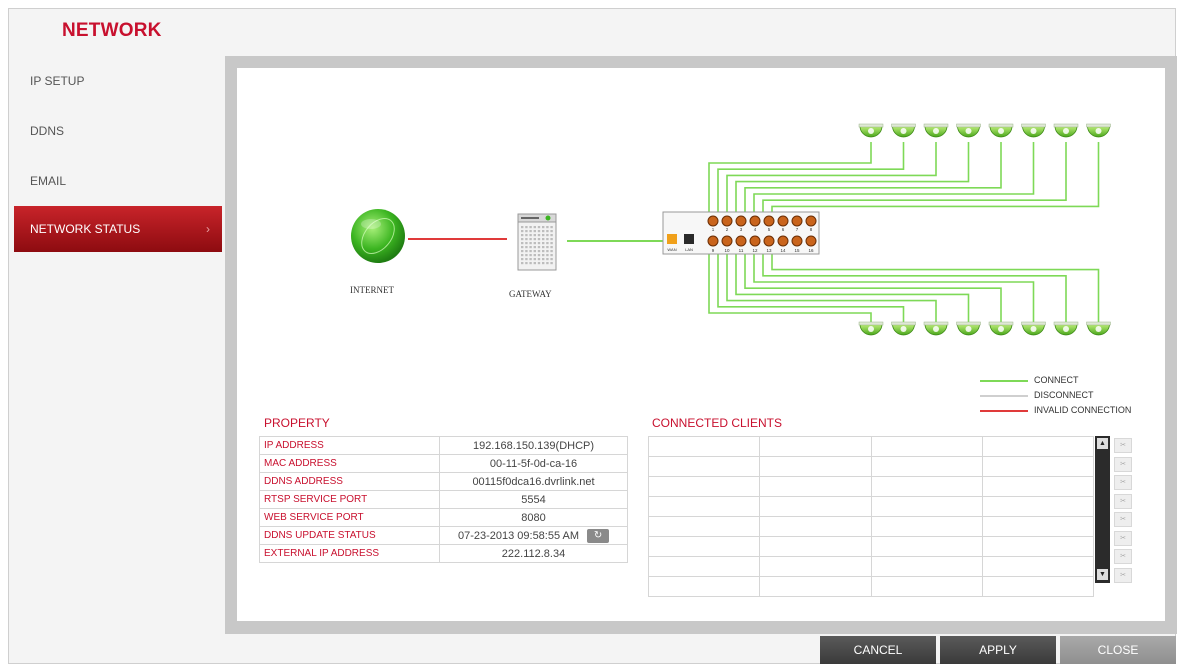 This screenshot has height=664, width=1182. I want to click on property-value: 5554, so click(533, 499).